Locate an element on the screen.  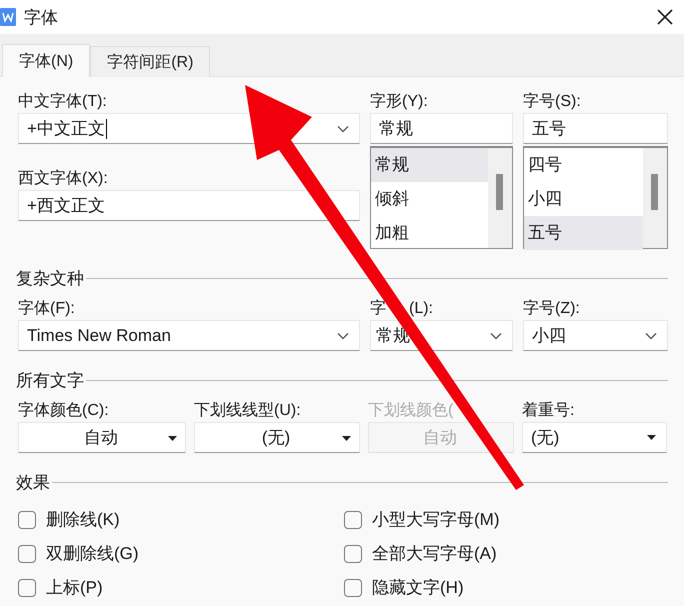
style-input-field: 常规 is located at coordinates (441, 128).